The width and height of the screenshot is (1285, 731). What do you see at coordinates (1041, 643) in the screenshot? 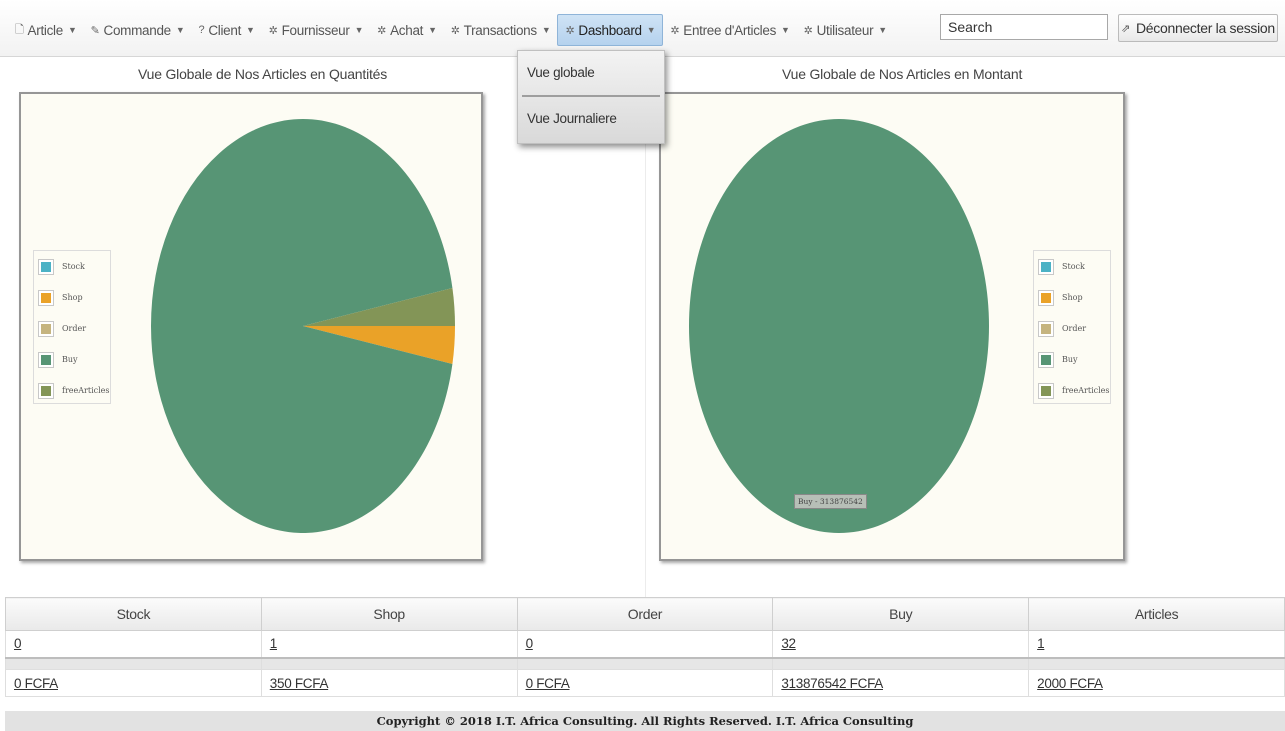
I see `articles-count-link: 1` at bounding box center [1041, 643].